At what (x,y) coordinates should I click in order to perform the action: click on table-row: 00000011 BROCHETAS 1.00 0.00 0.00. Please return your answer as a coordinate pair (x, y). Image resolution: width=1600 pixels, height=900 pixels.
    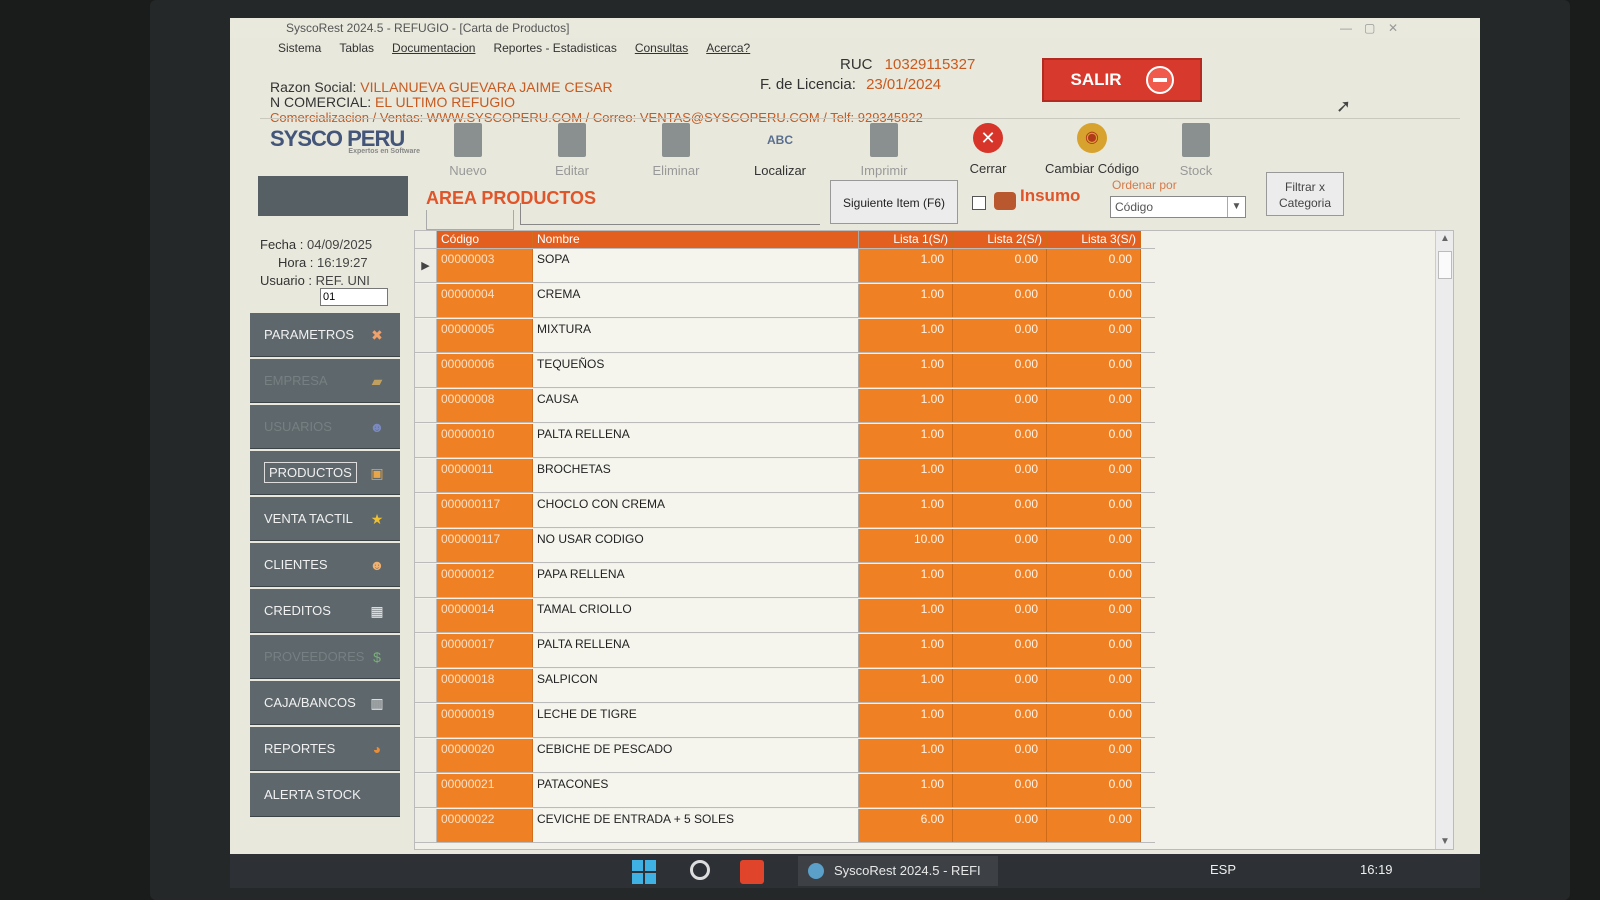
    Looking at the image, I should click on (785, 476).